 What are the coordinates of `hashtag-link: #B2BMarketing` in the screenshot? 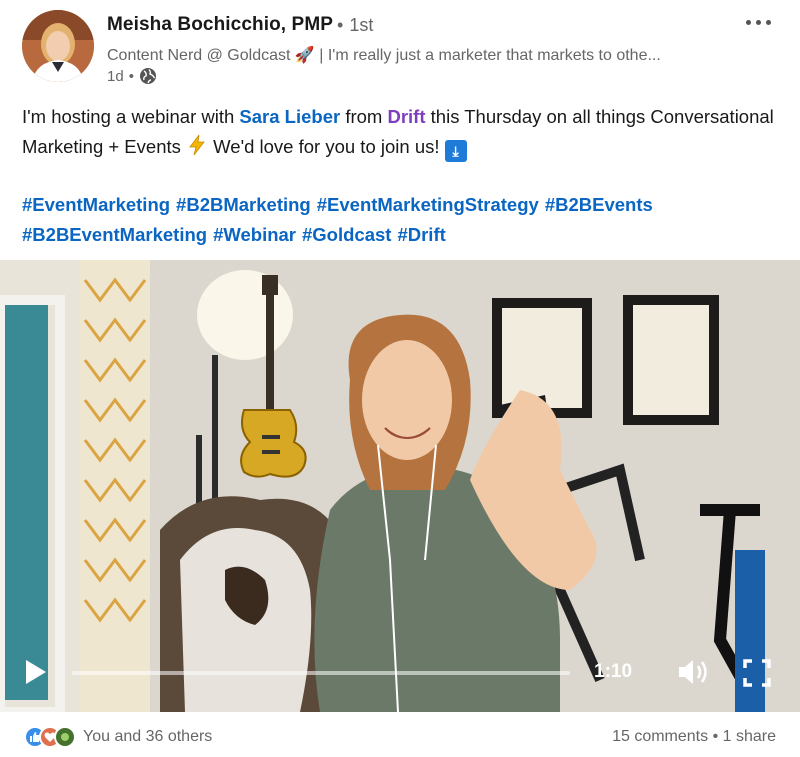 It's located at (243, 204).